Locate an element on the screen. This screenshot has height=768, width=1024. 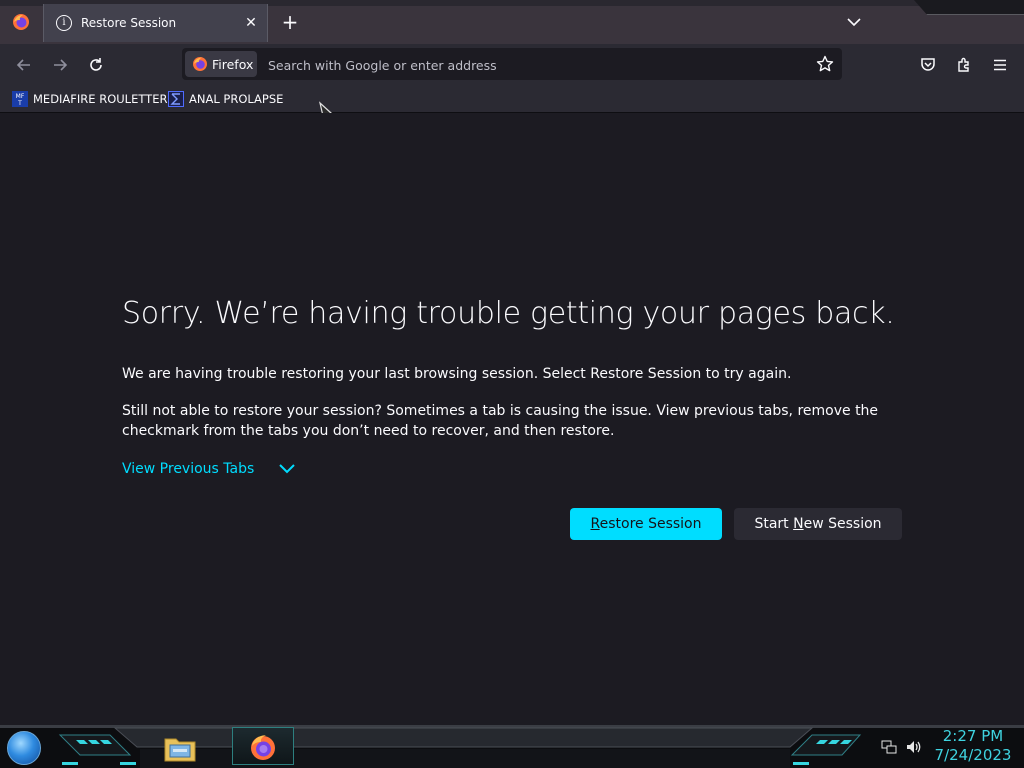
svg-text: MF is located at coordinates (20, 96).